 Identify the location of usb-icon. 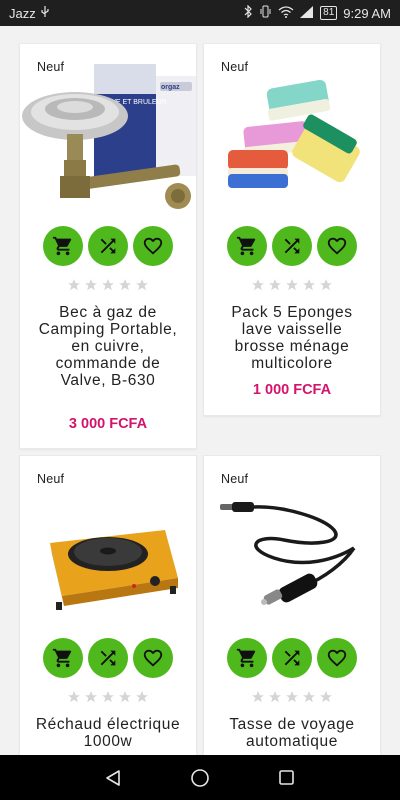
(45, 13).